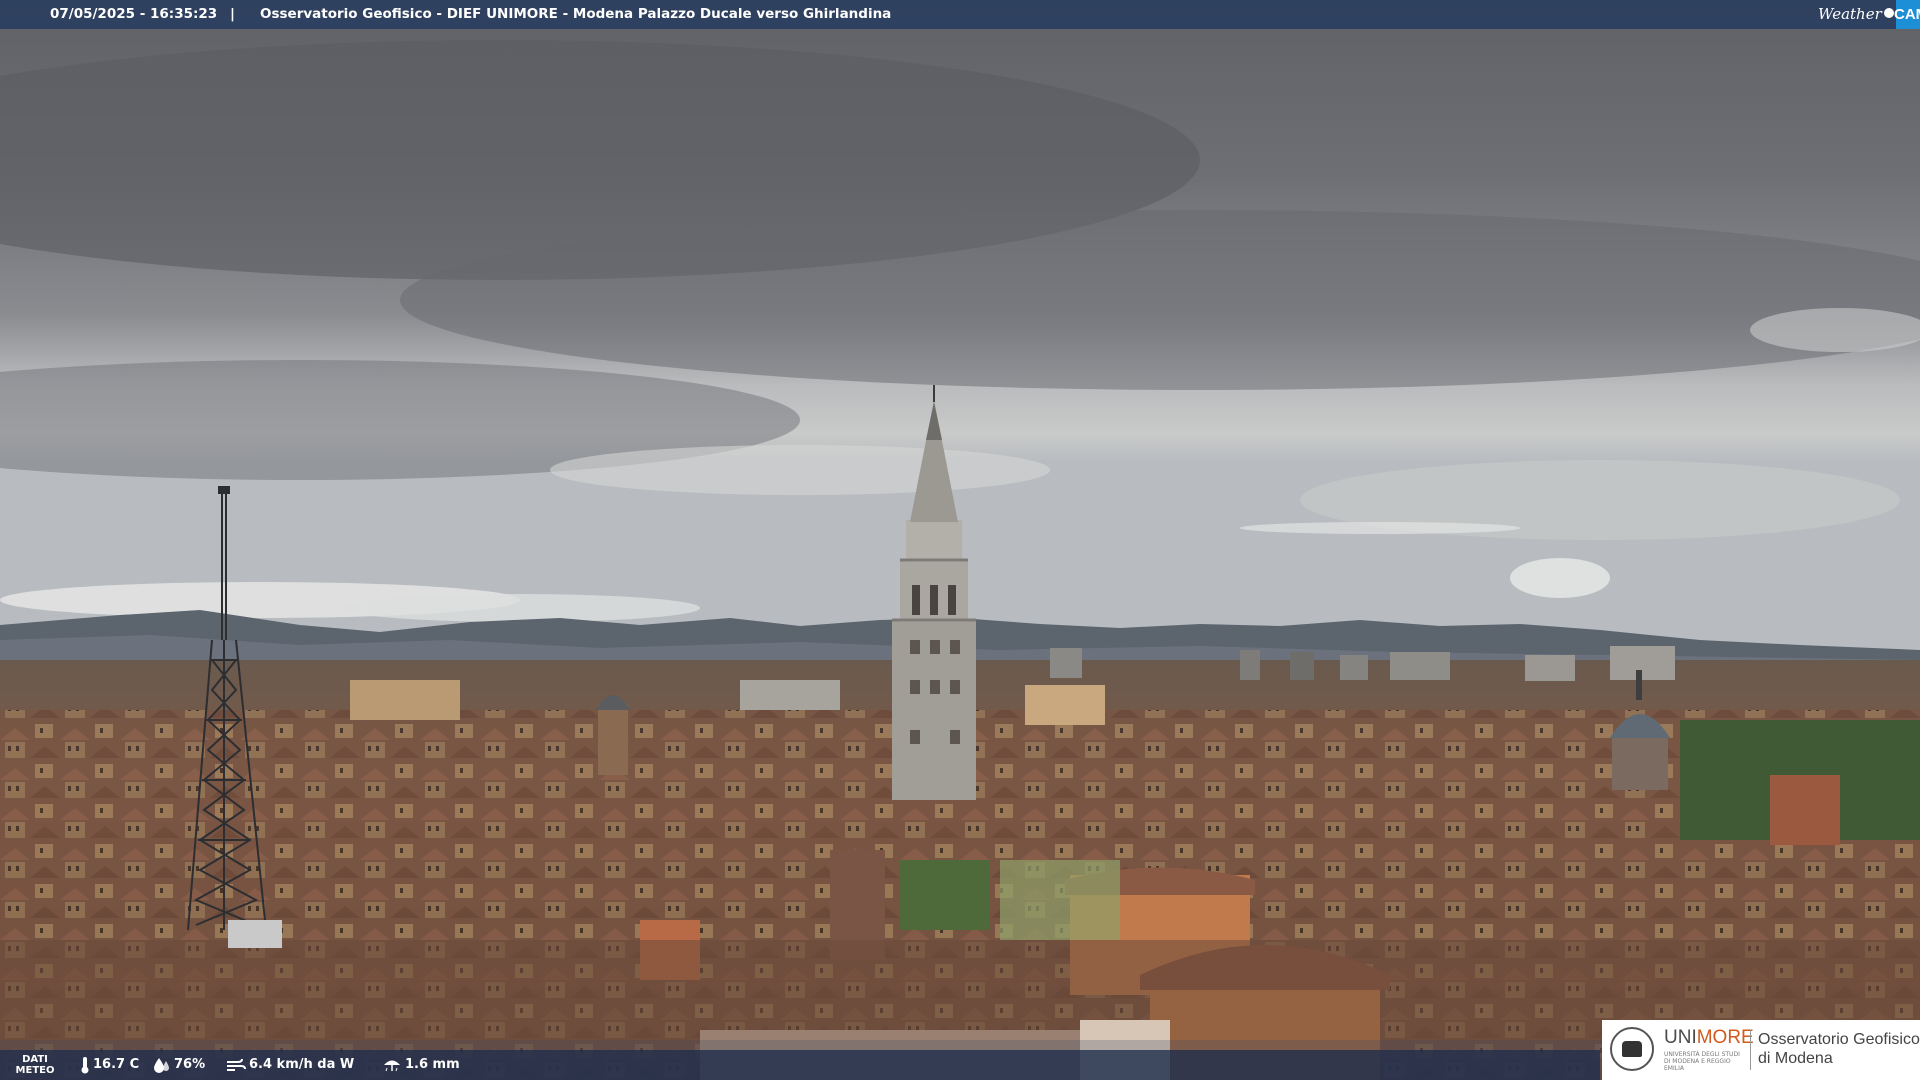 The width and height of the screenshot is (1920, 1080). I want to click on logo-divider, so click(1750, 1050).